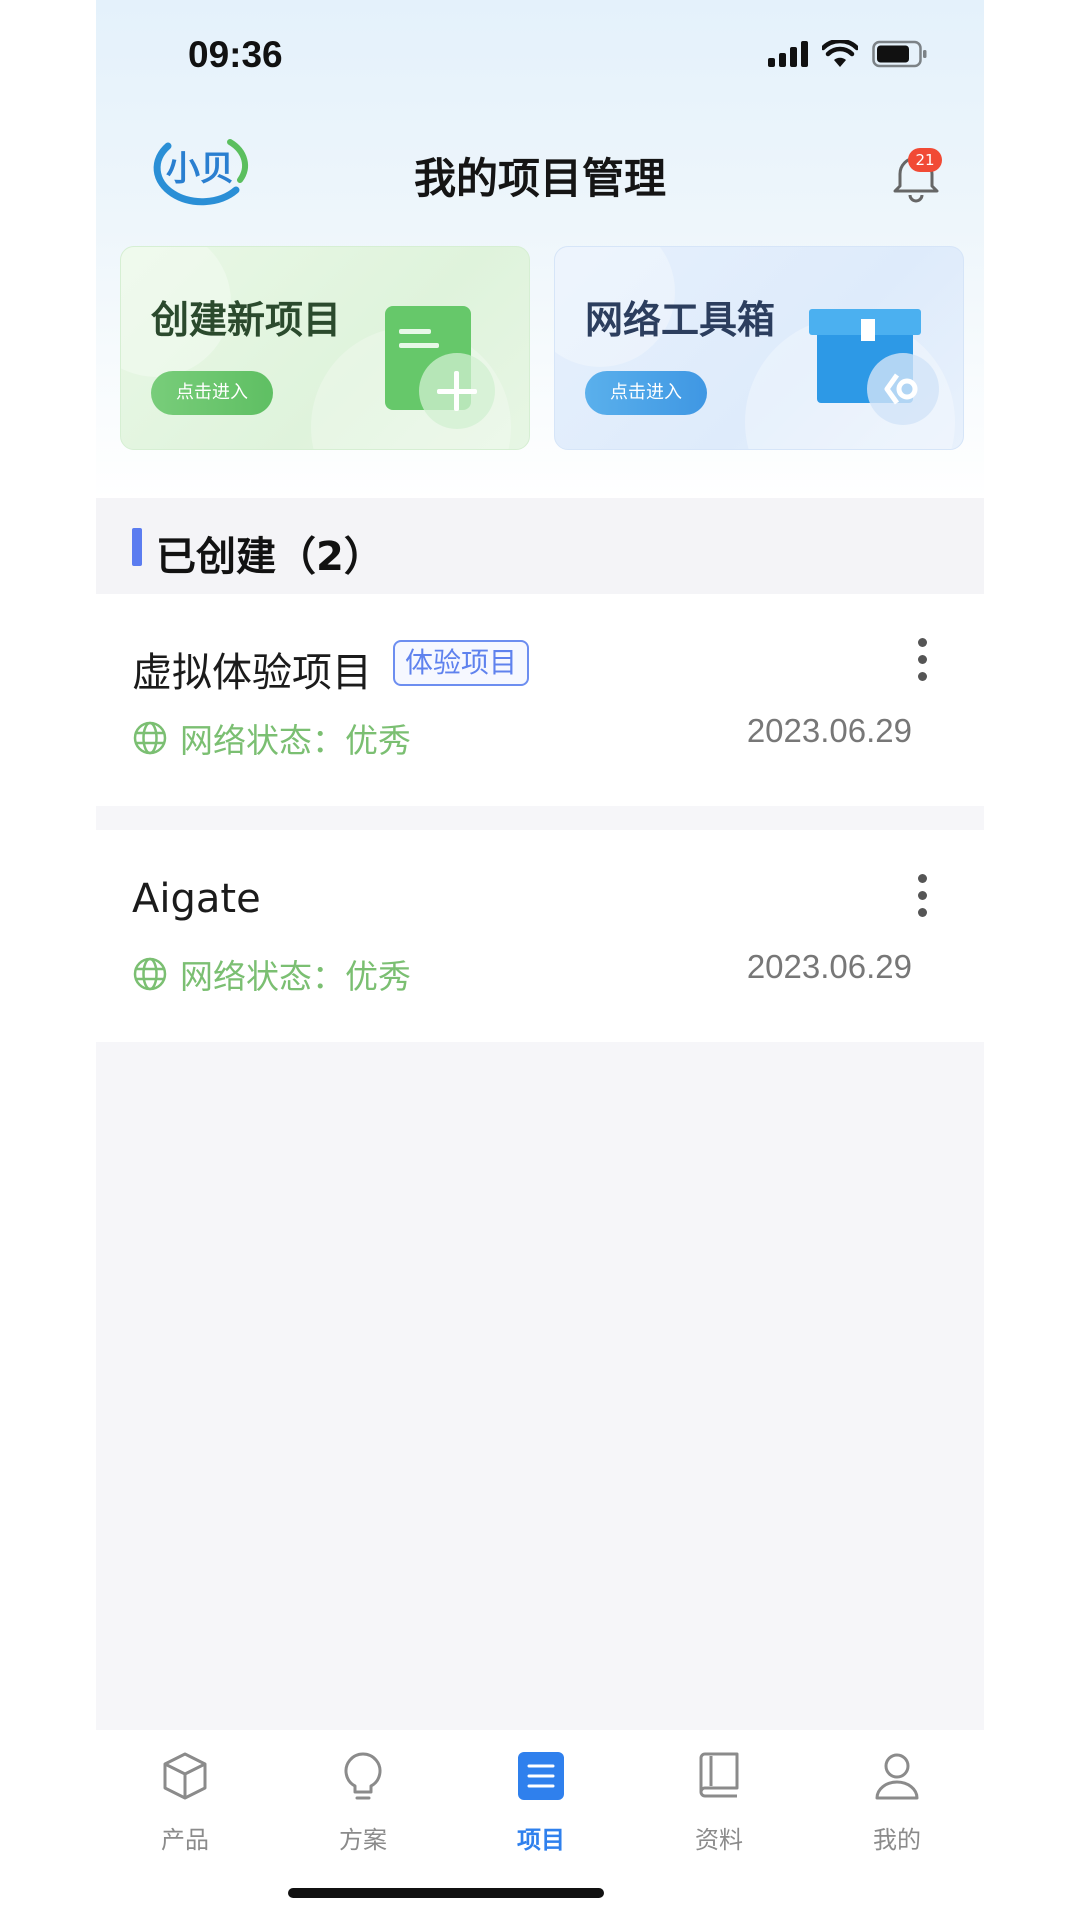 The height and width of the screenshot is (1920, 1080). What do you see at coordinates (646, 393) in the screenshot?
I see `network-toolbox-enter-button: 点击进入` at bounding box center [646, 393].